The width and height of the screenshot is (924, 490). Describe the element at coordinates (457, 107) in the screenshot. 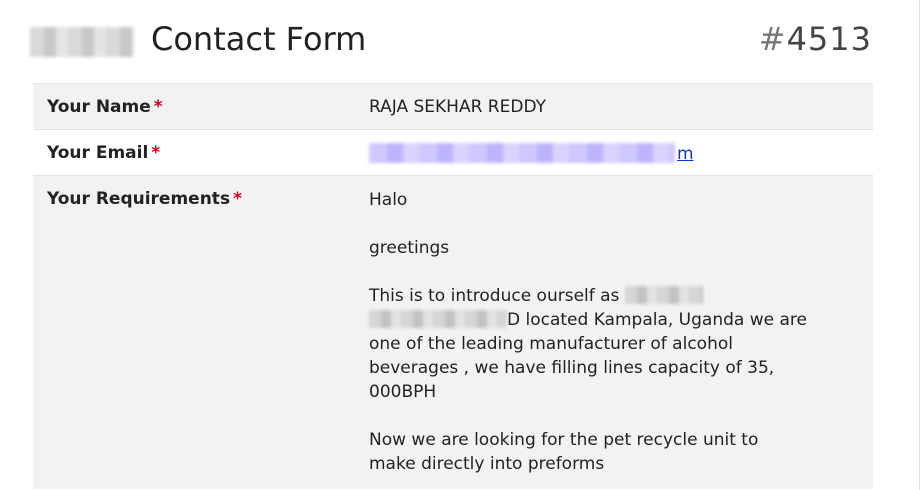

I see `field-value-name: RAJA SEKHAR REDDY` at that location.